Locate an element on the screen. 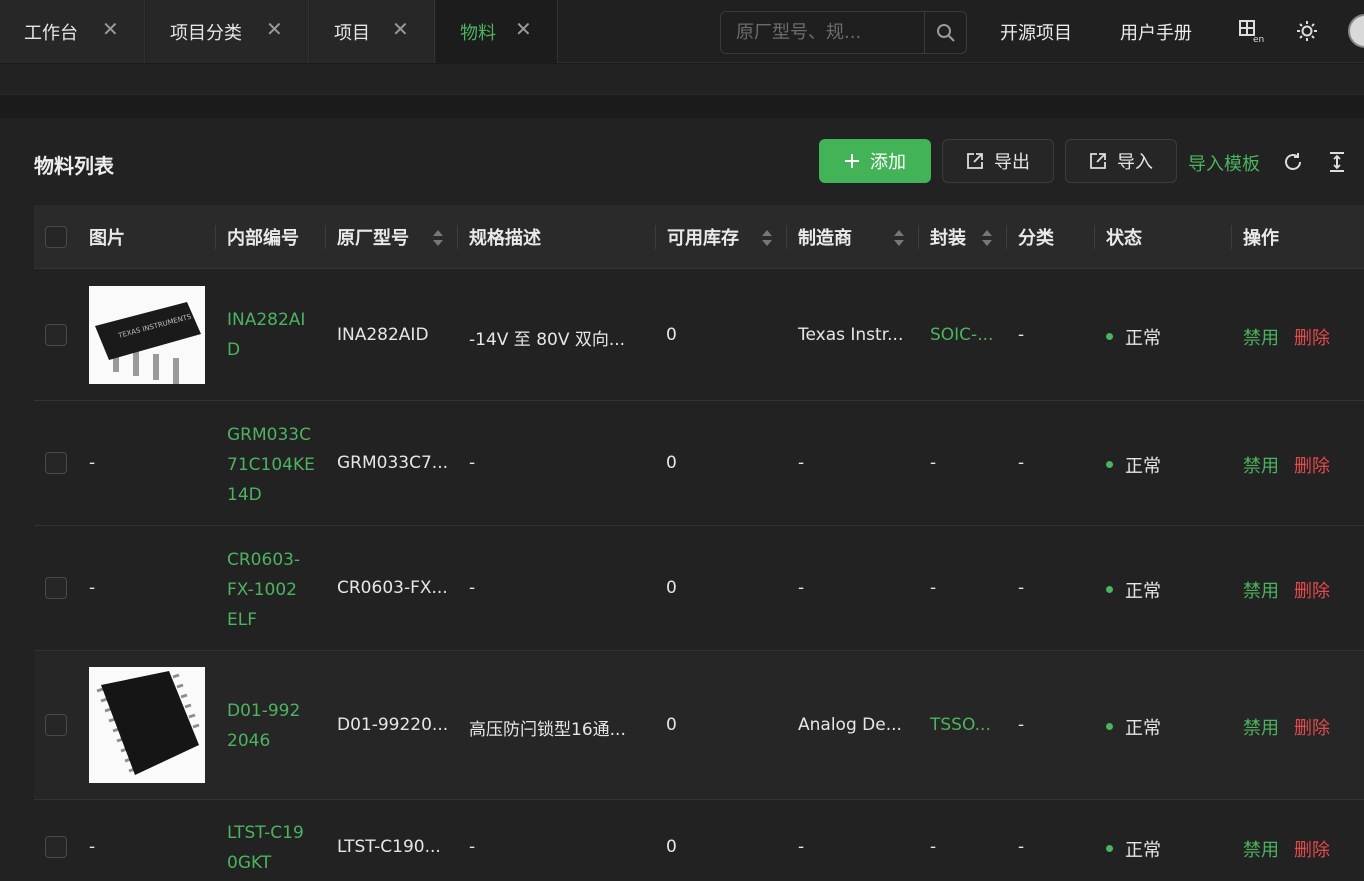  search-icon is located at coordinates (945, 32).